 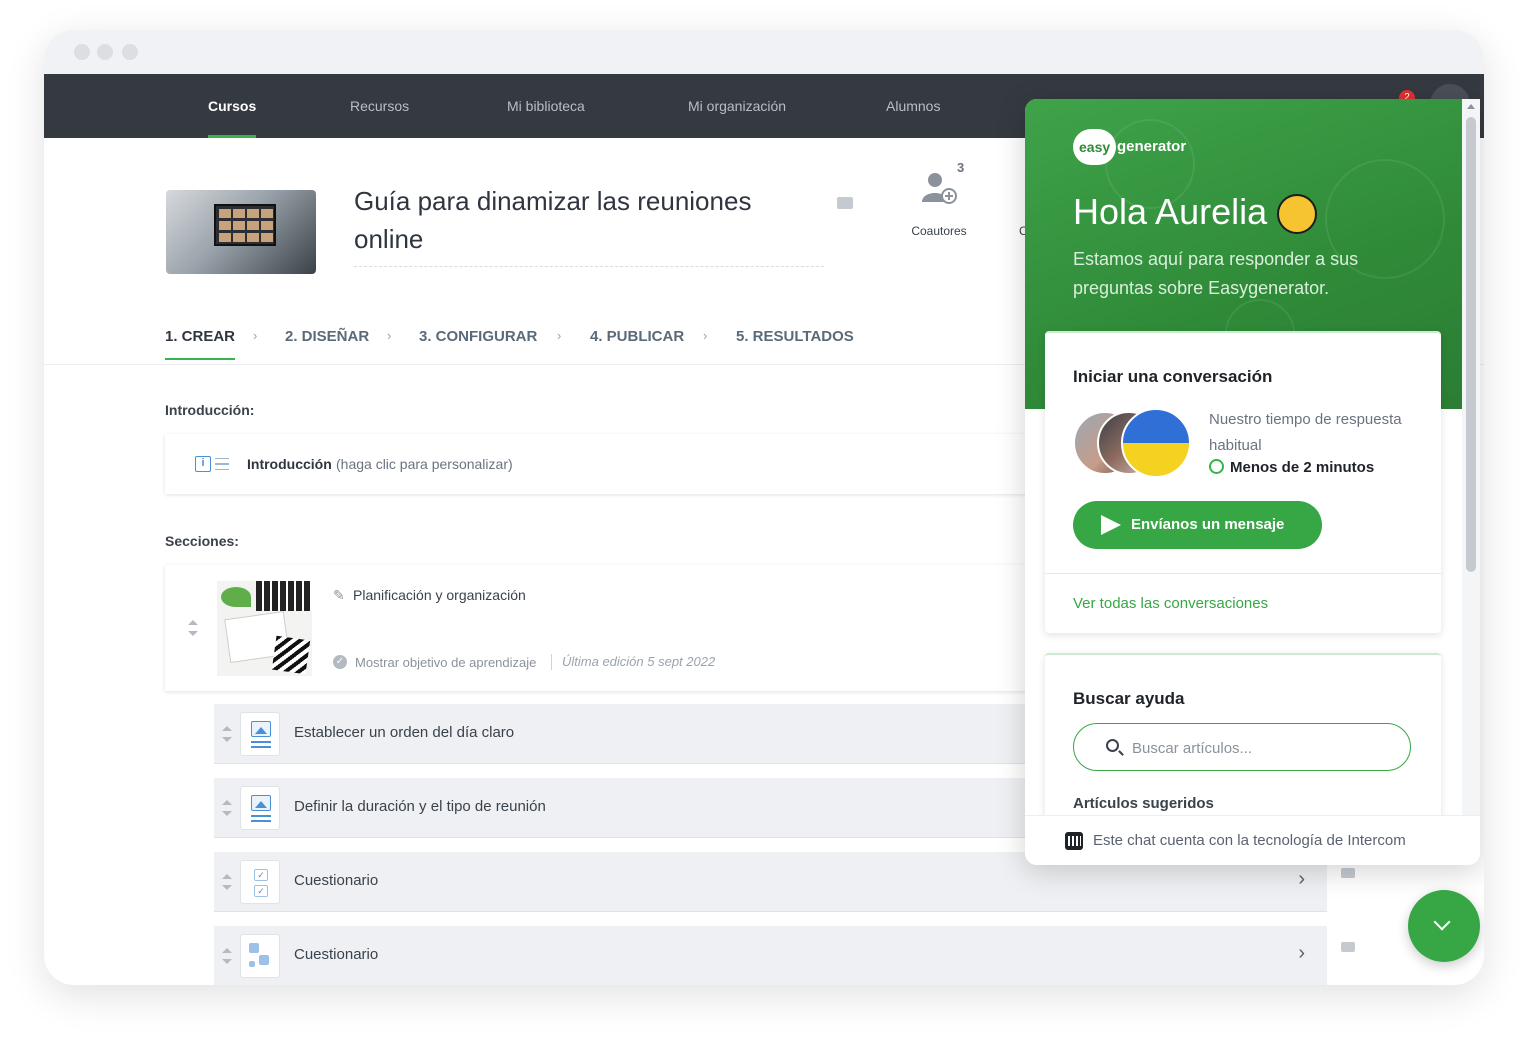 I want to click on nav-mi-biblioteca: Mi biblioteca, so click(x=546, y=106).